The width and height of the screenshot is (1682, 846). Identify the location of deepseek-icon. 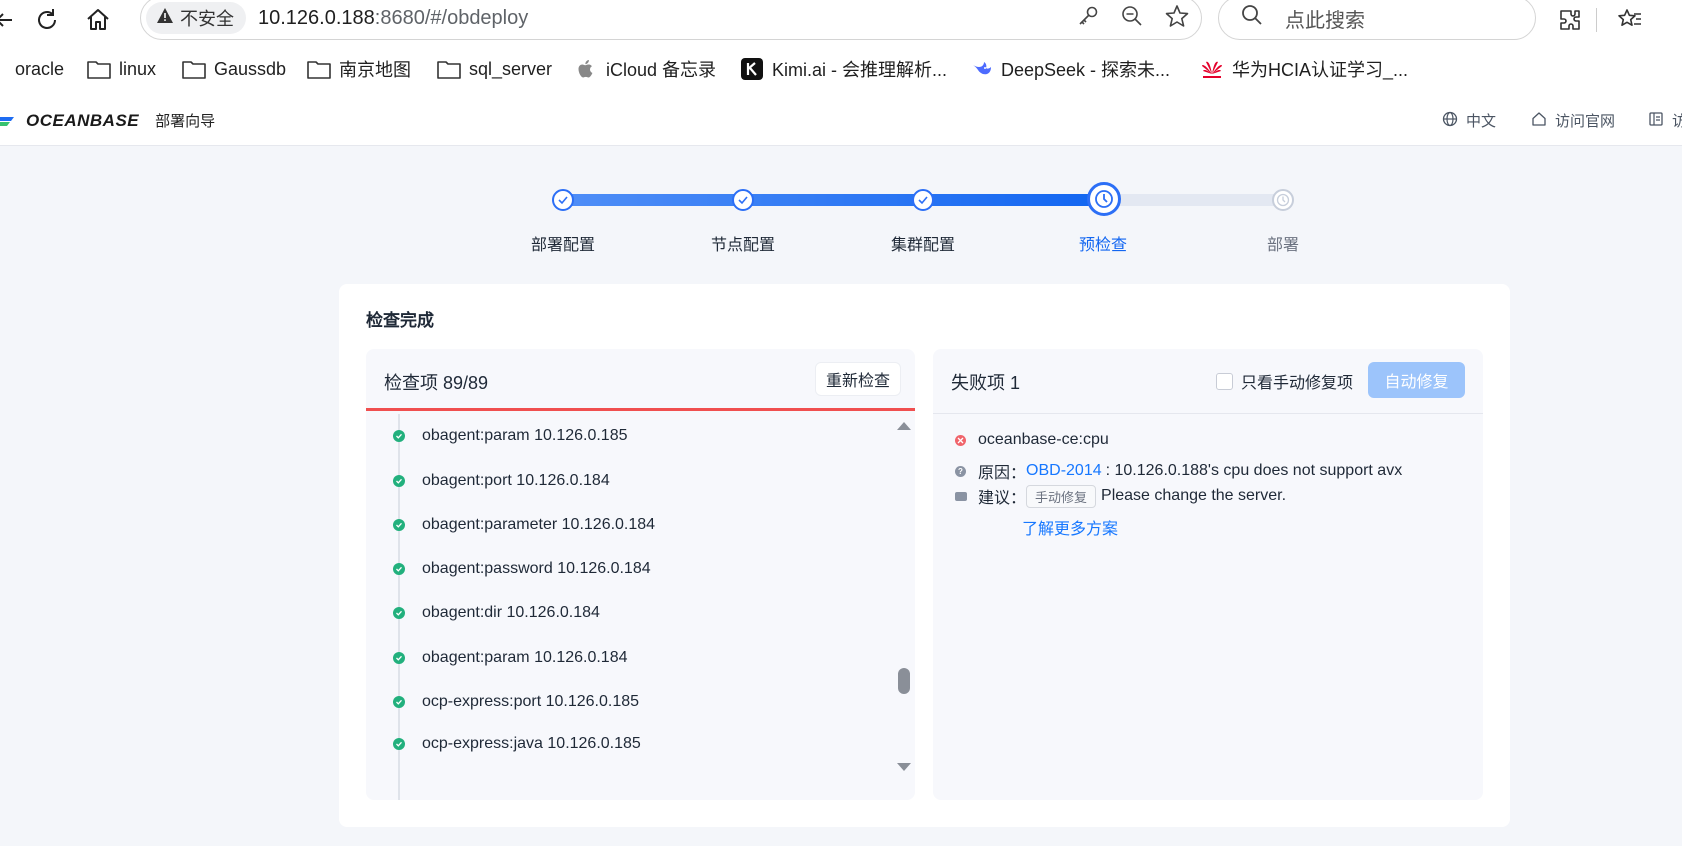
(981, 69).